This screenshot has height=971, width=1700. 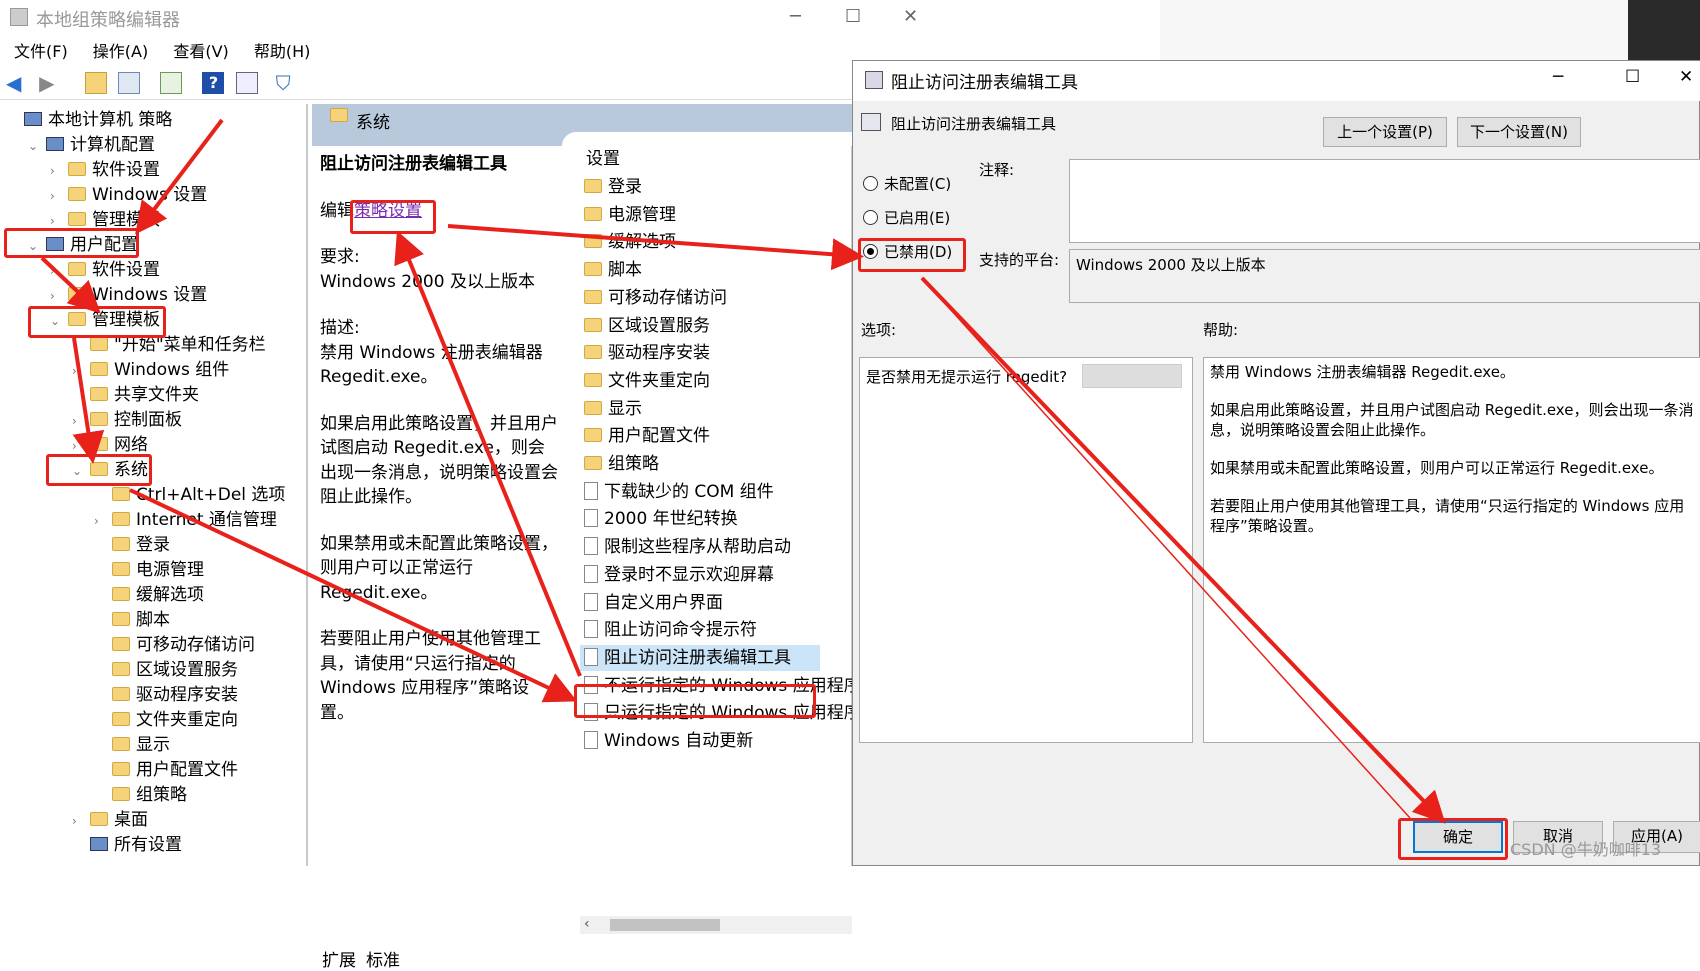 What do you see at coordinates (91, 145) in the screenshot?
I see `tree-item: ⌄ 计算机配置` at bounding box center [91, 145].